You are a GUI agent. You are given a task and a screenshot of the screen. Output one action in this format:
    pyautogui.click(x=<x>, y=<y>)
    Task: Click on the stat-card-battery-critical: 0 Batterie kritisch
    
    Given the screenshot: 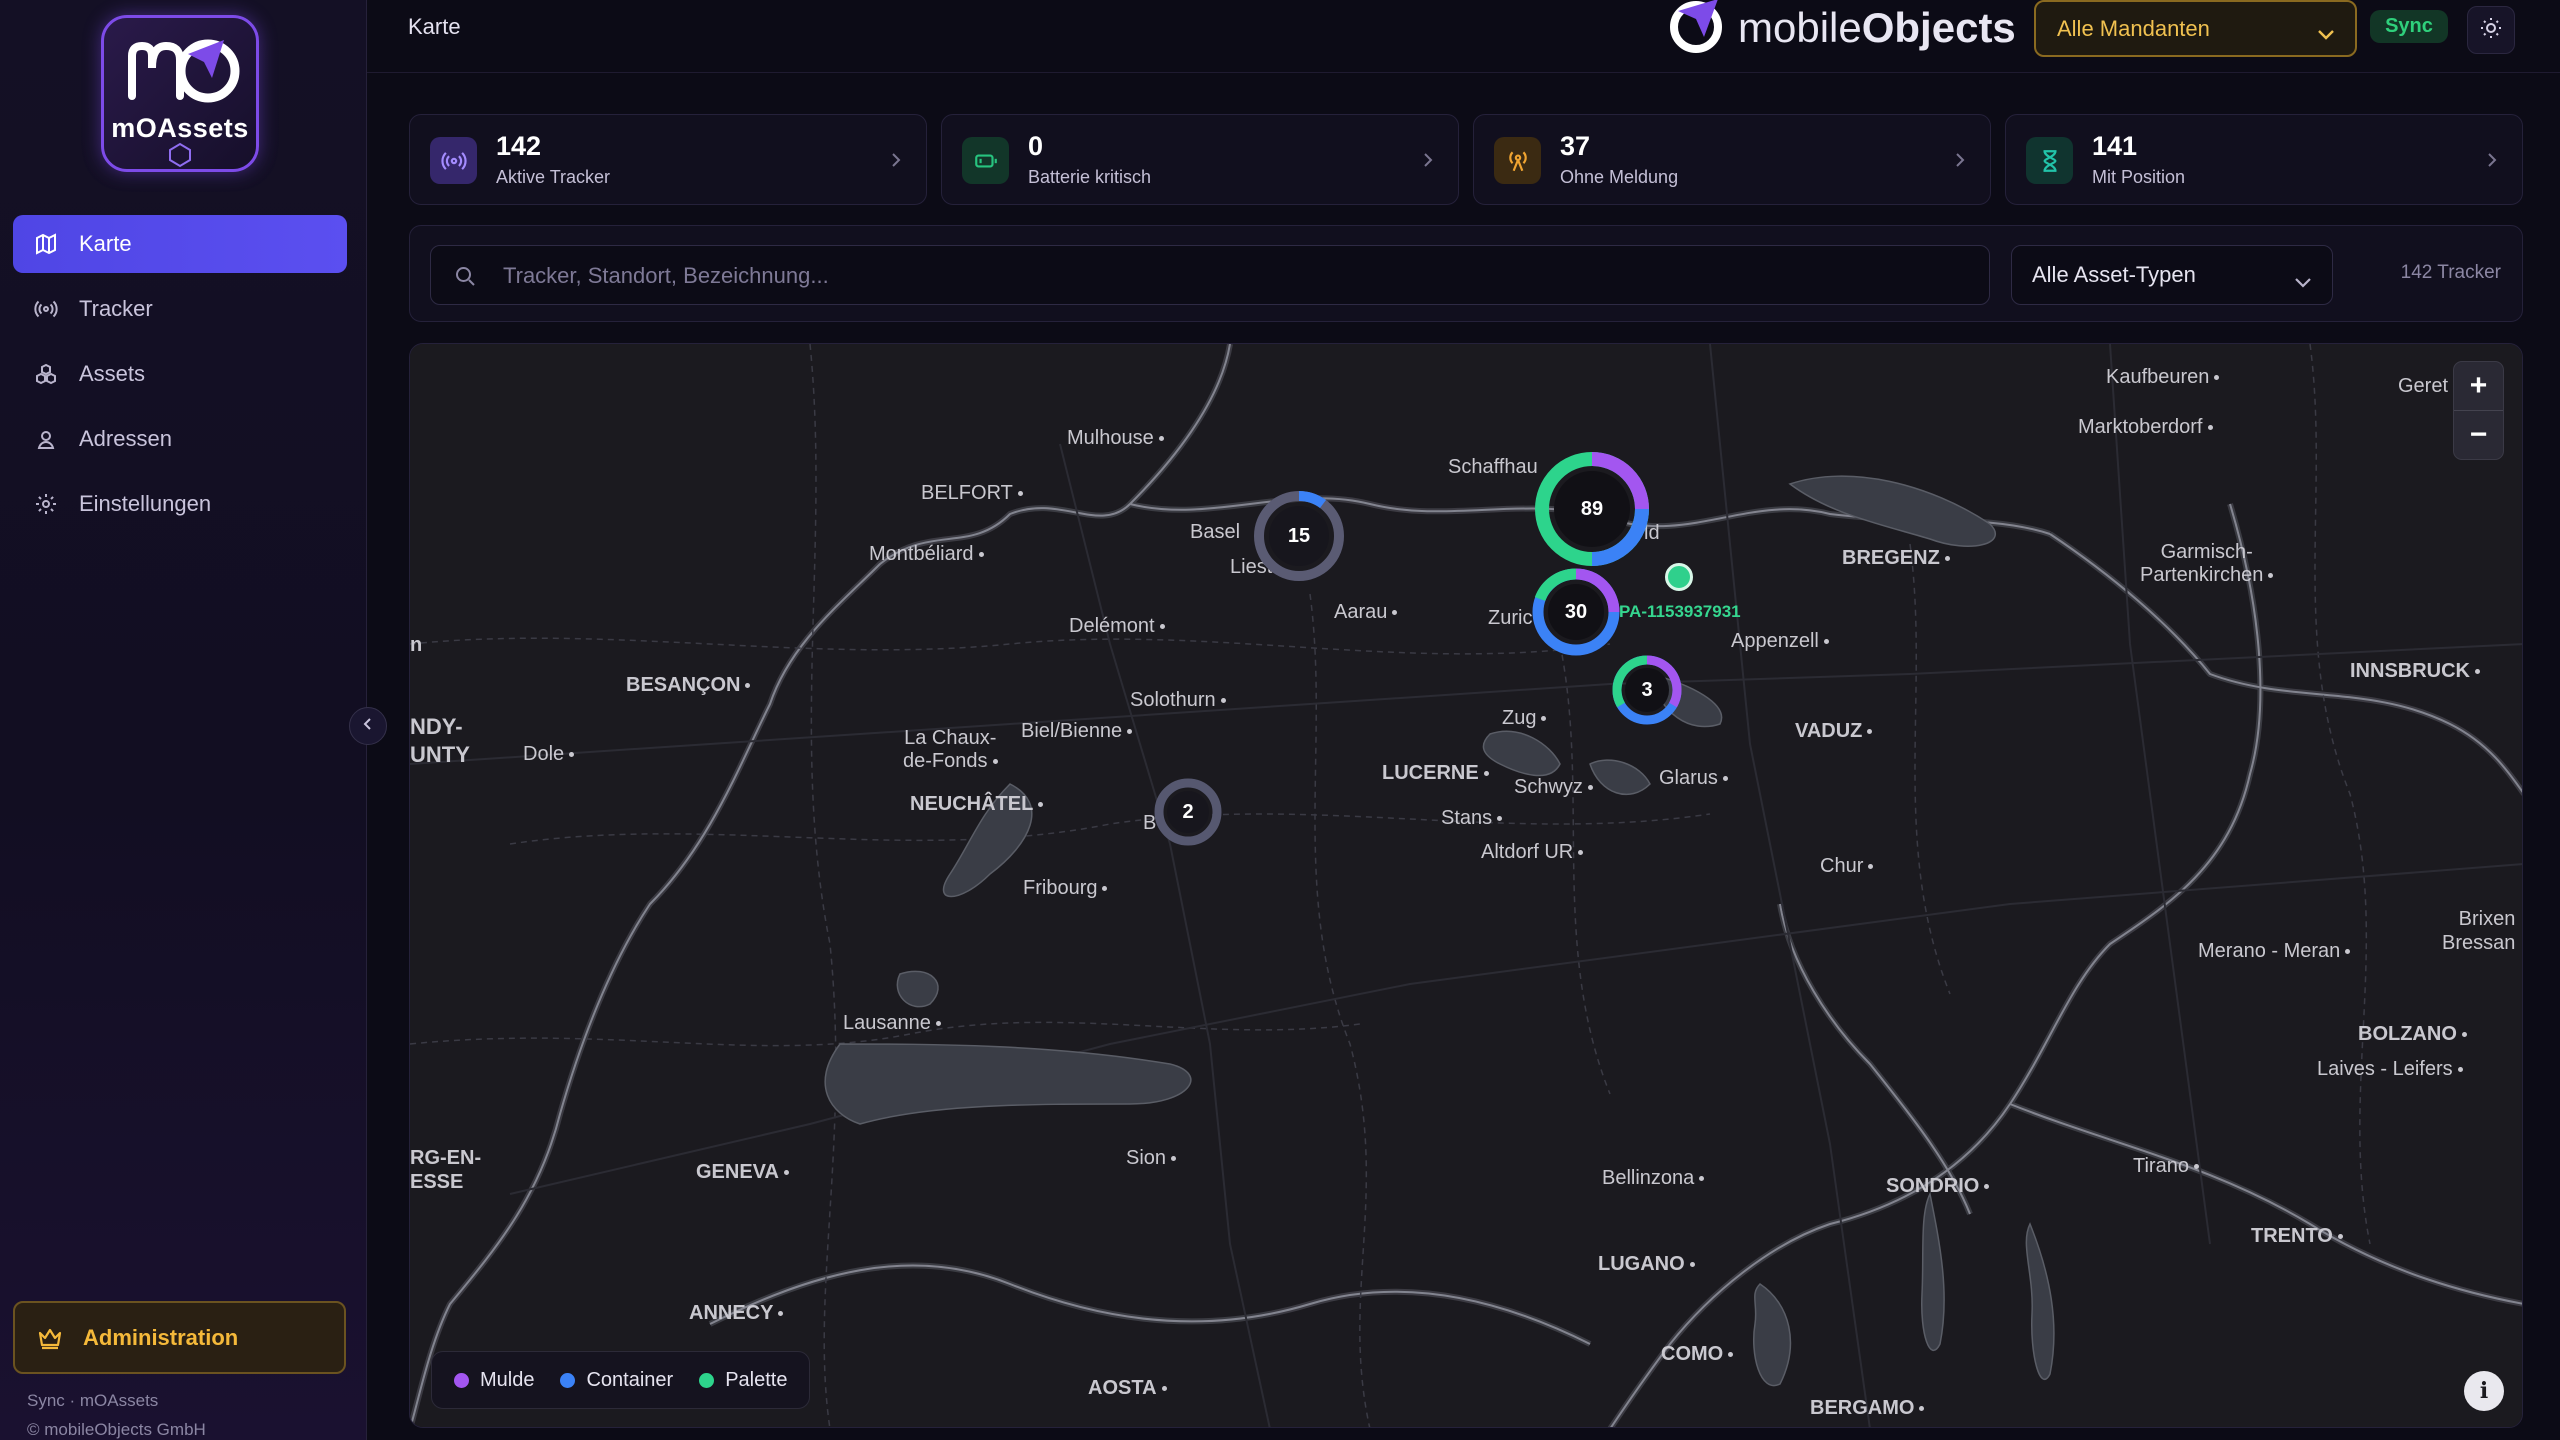 What is the action you would take?
    pyautogui.click(x=1200, y=159)
    